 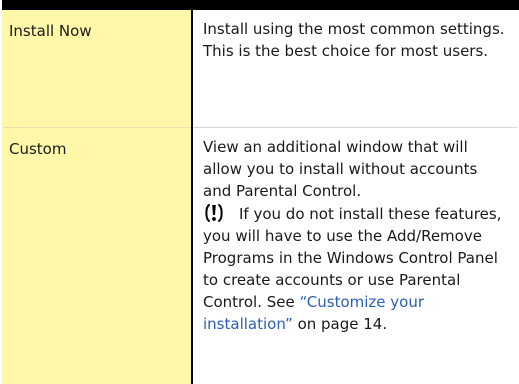 What do you see at coordinates (38, 148) in the screenshot?
I see `option-name: Custom` at bounding box center [38, 148].